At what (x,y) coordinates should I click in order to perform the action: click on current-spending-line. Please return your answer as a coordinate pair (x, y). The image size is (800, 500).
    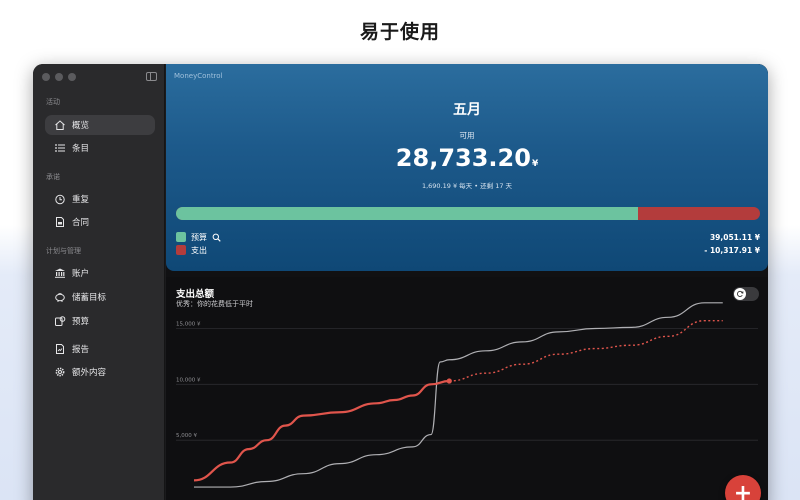
    Looking at the image, I should click on (321, 430).